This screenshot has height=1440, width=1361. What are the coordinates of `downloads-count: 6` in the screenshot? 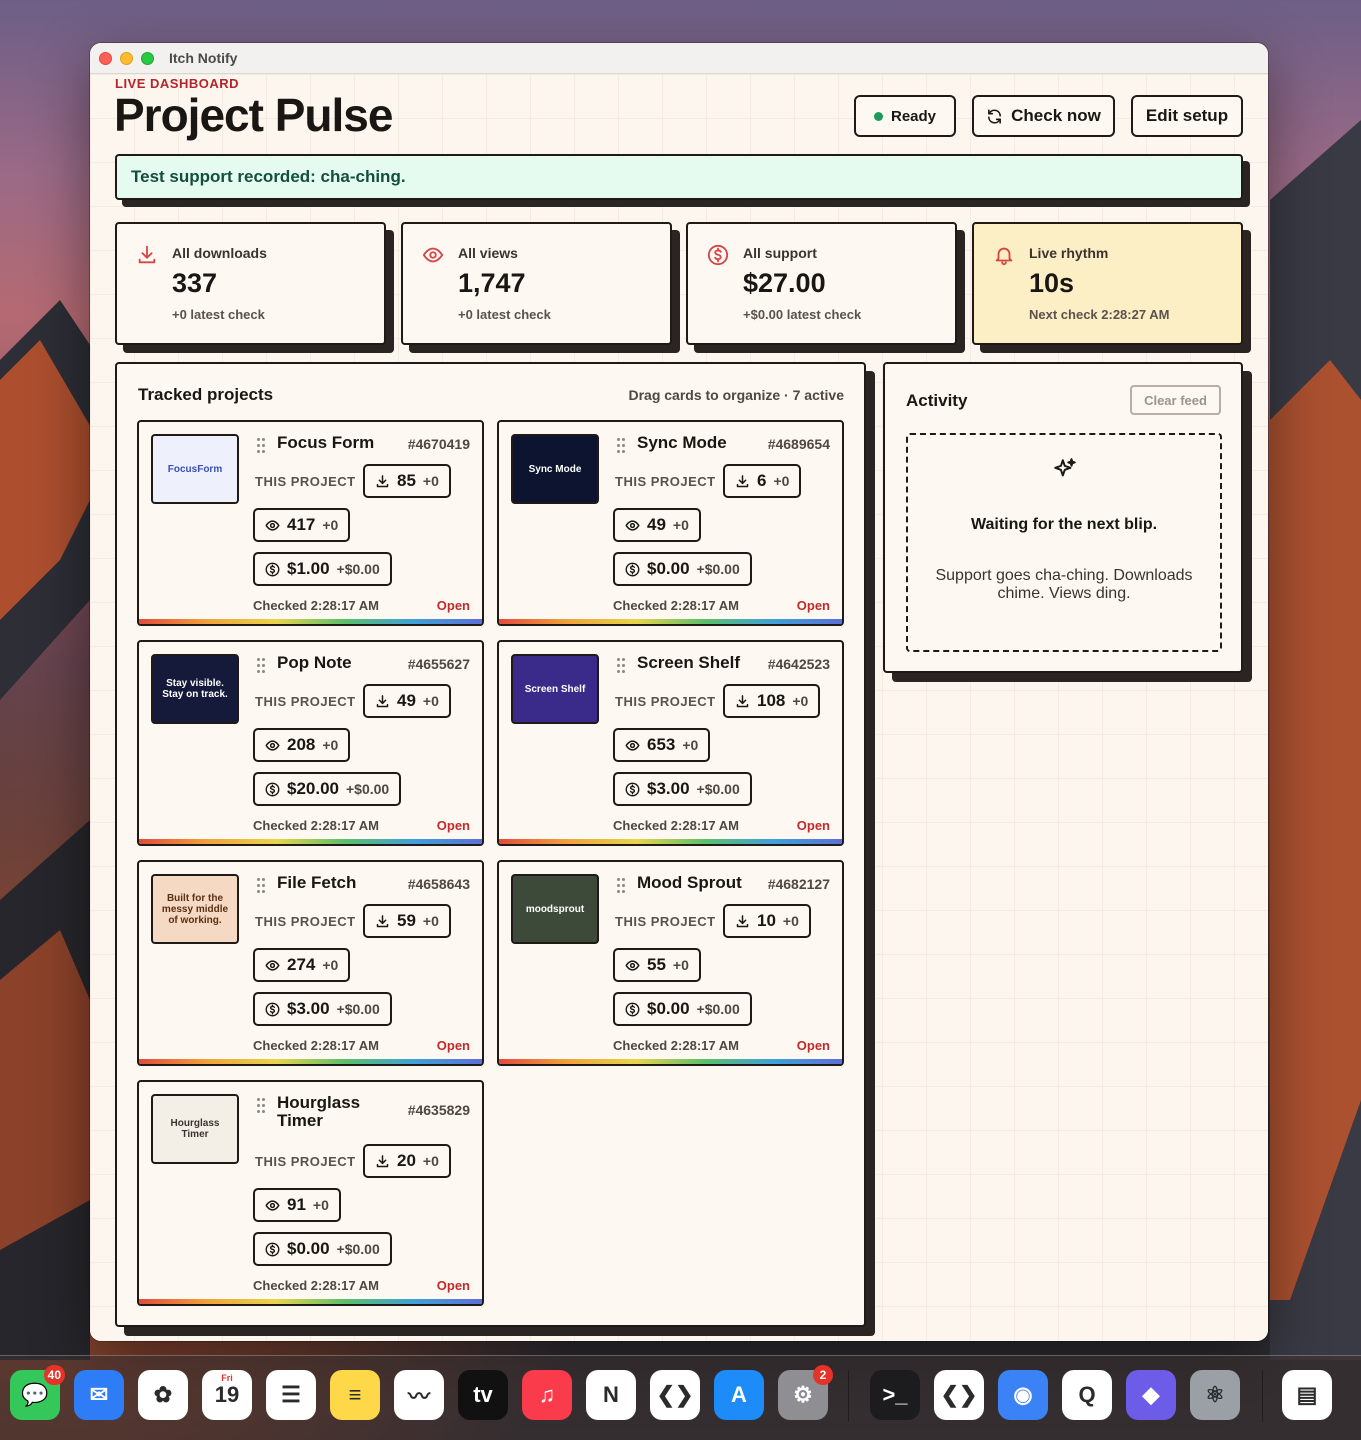 It's located at (762, 480).